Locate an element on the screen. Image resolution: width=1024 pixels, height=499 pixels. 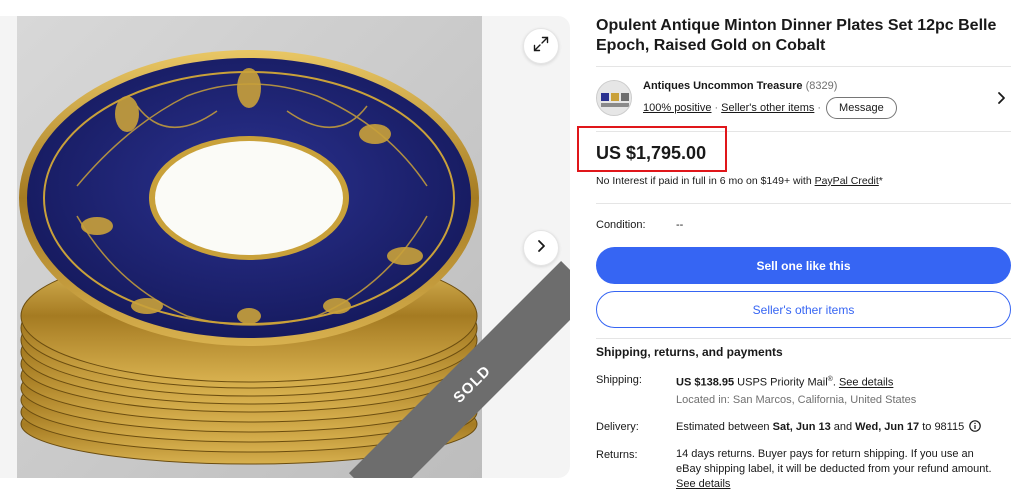
shipping-price: US $138.95 is located at coordinates (705, 382).